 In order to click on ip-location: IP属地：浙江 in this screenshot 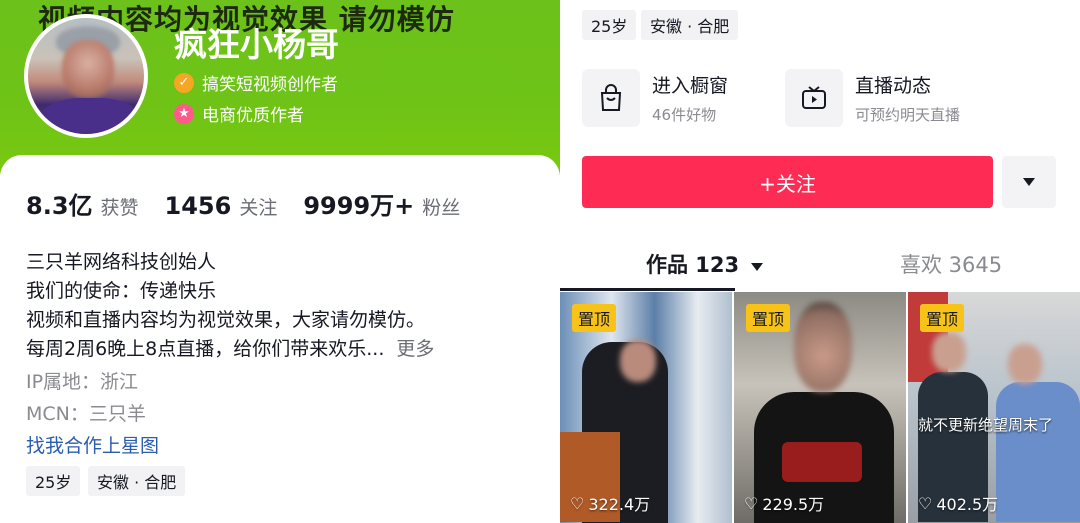, I will do `click(82, 382)`.